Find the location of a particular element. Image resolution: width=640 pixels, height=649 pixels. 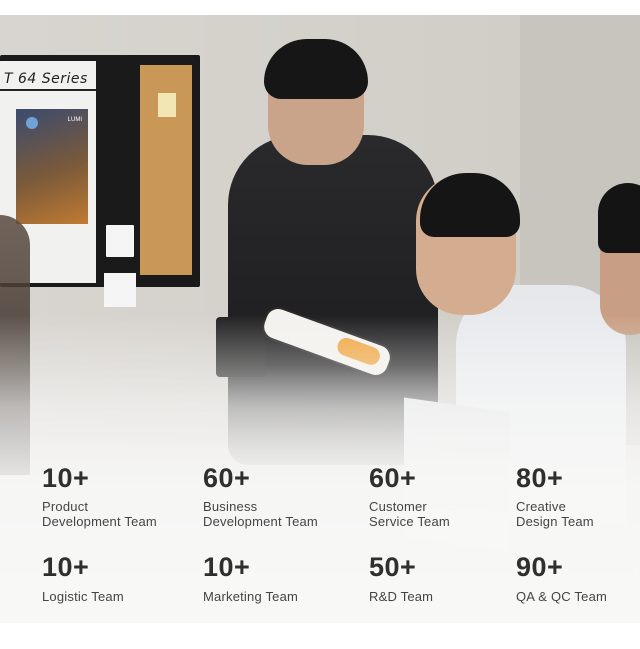

stat-label: Creative Design Team is located at coordinates (555, 514).